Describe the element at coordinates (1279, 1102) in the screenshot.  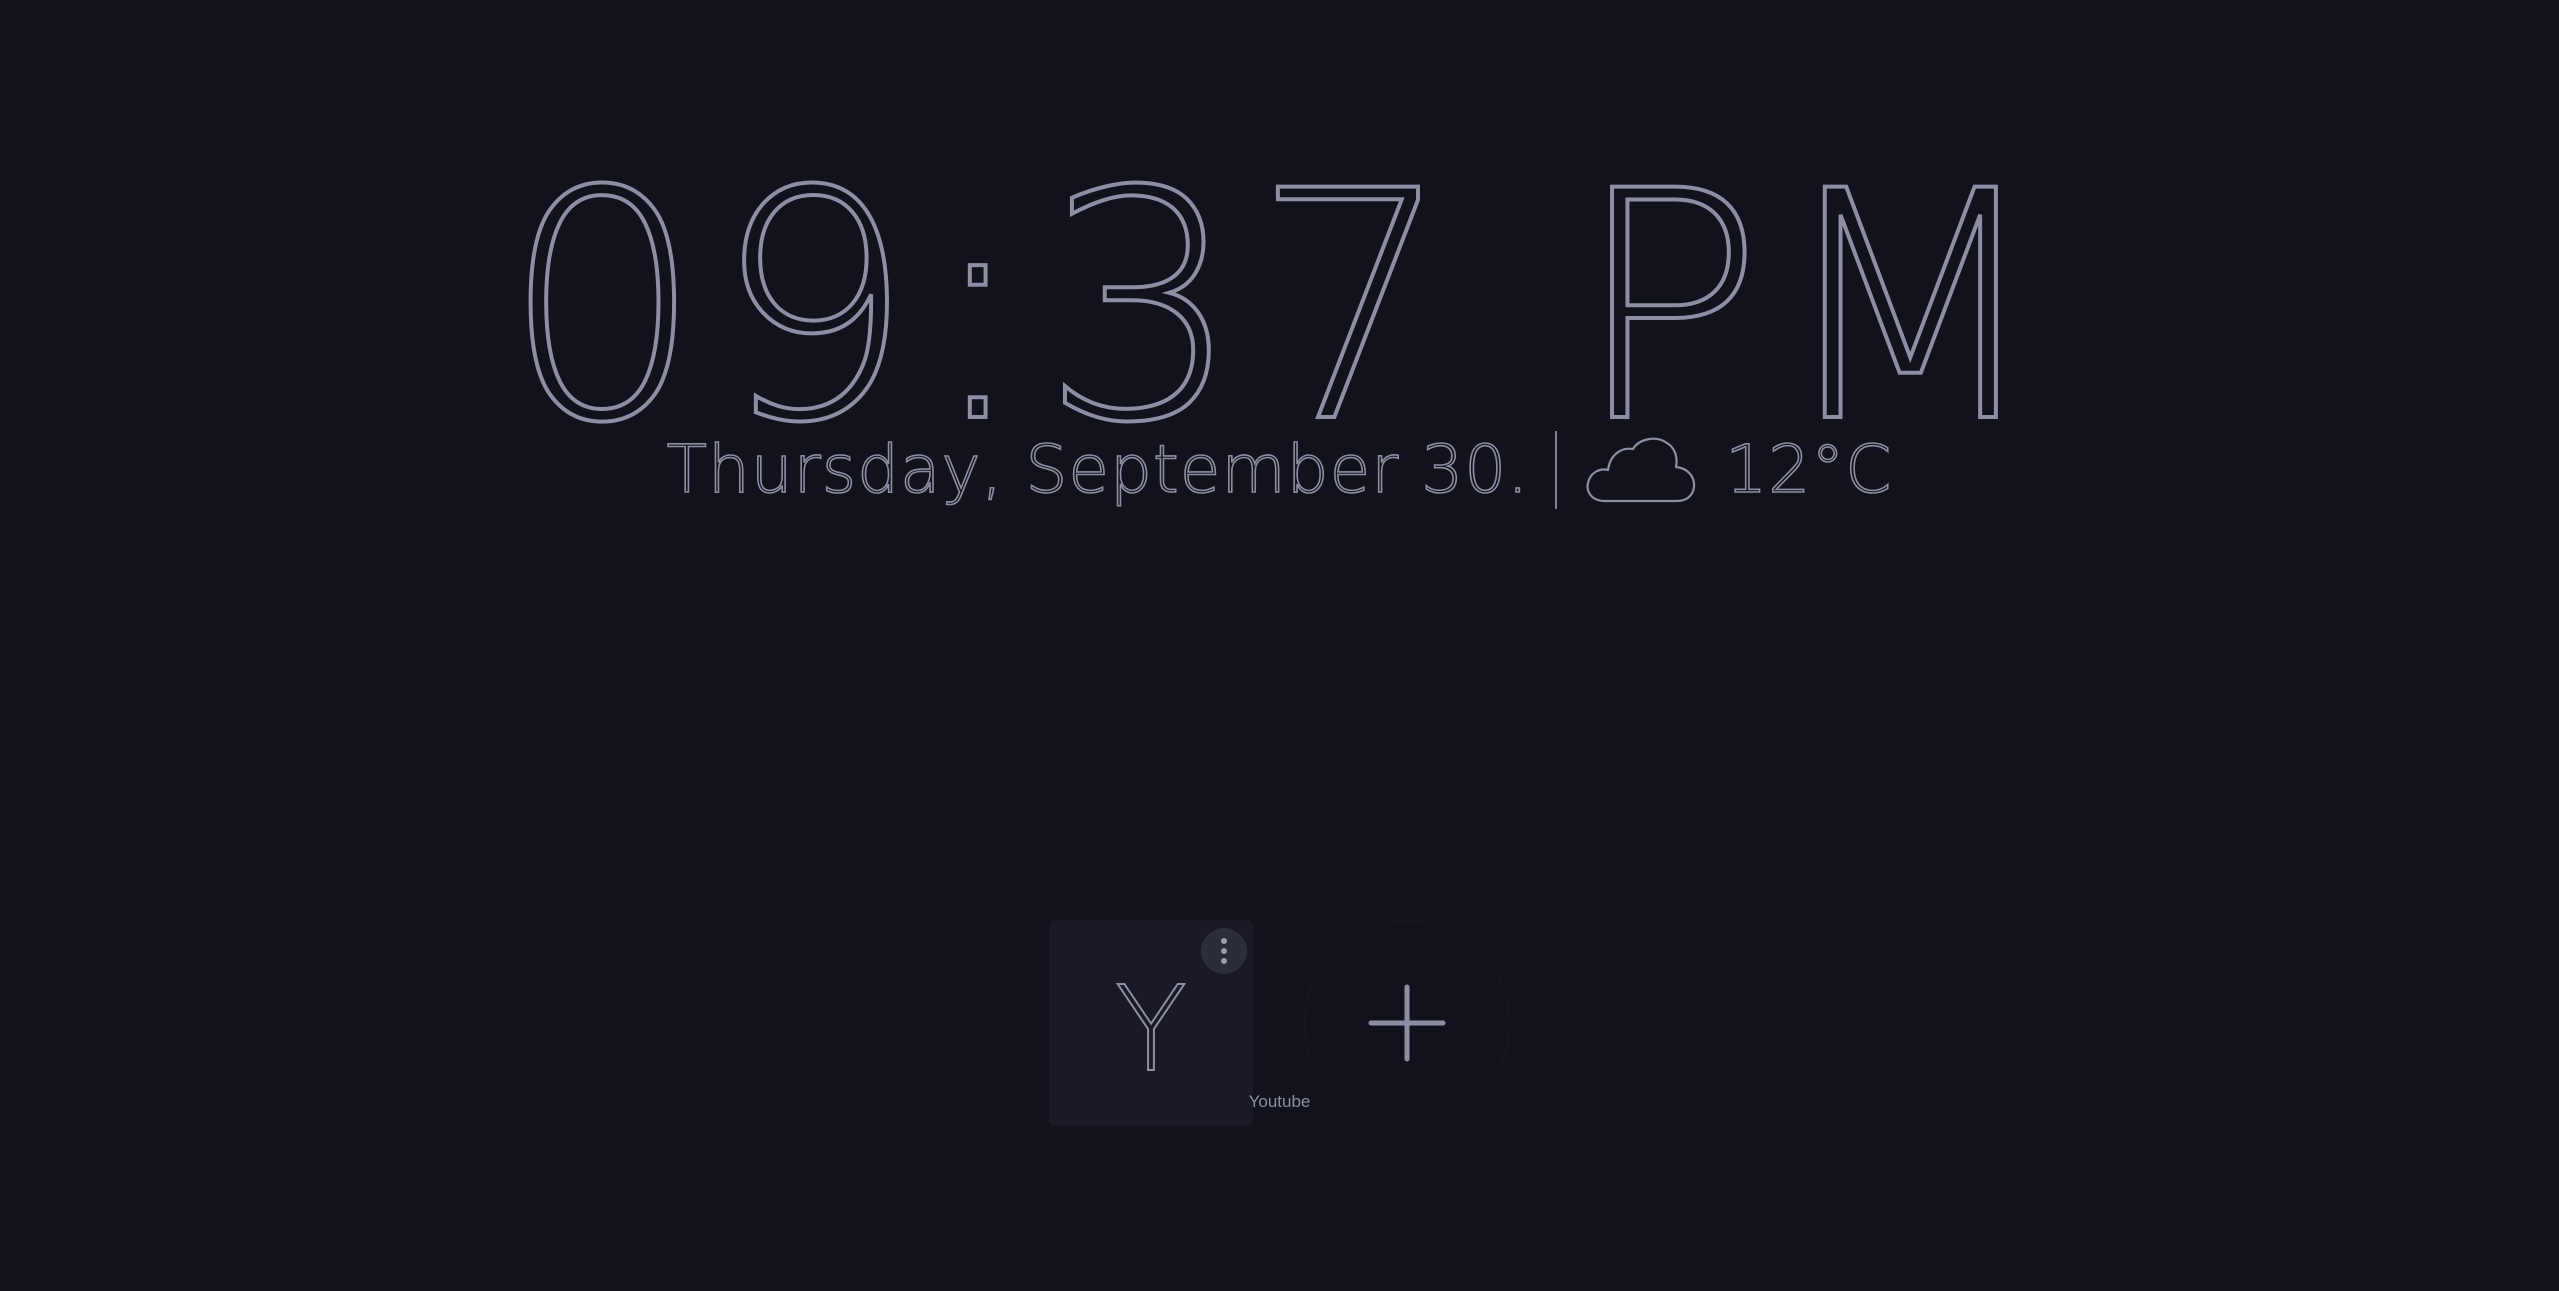
I see `shortcut-label: Youtube` at that location.